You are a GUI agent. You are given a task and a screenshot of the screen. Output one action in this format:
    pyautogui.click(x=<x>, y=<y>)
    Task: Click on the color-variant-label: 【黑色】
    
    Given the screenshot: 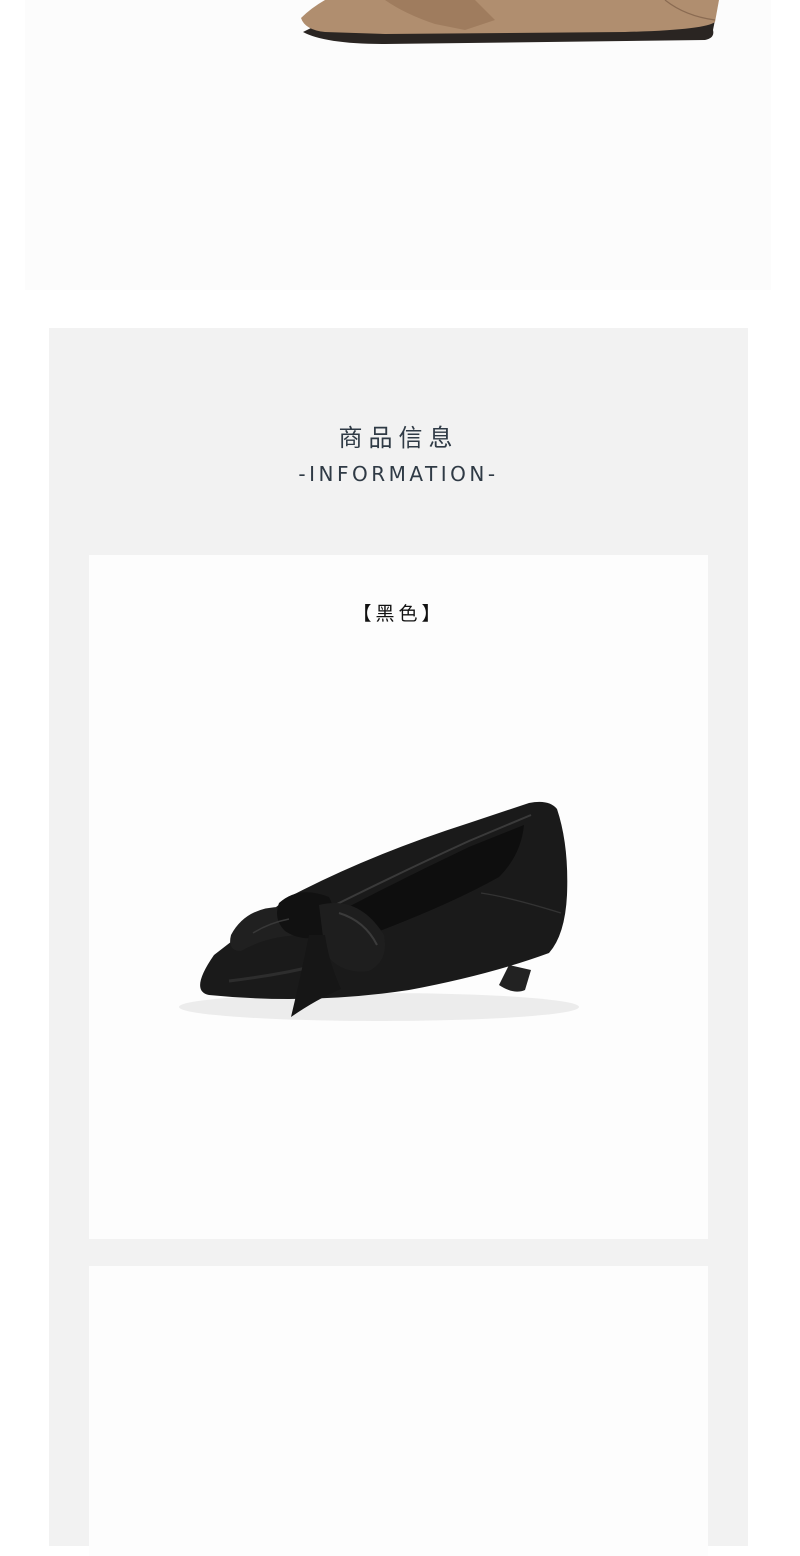 What is the action you would take?
    pyautogui.click(x=398, y=614)
    